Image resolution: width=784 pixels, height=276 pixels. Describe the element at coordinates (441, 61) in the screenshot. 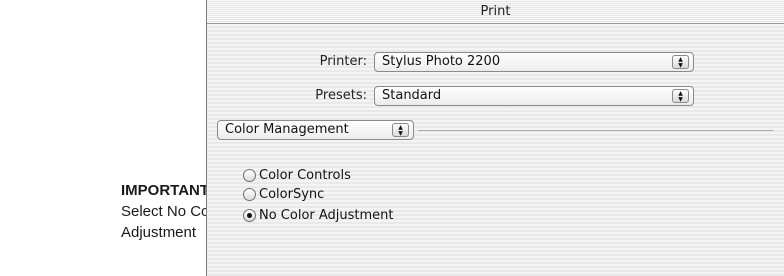

I see `printer-value: Stylus Photo 2200` at that location.